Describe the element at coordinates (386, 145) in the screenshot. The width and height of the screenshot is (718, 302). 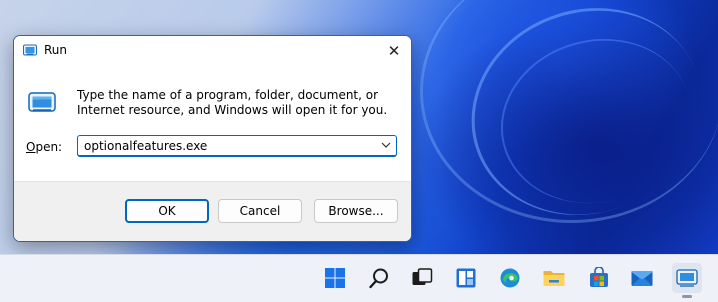
I see `chevron-down-icon` at that location.